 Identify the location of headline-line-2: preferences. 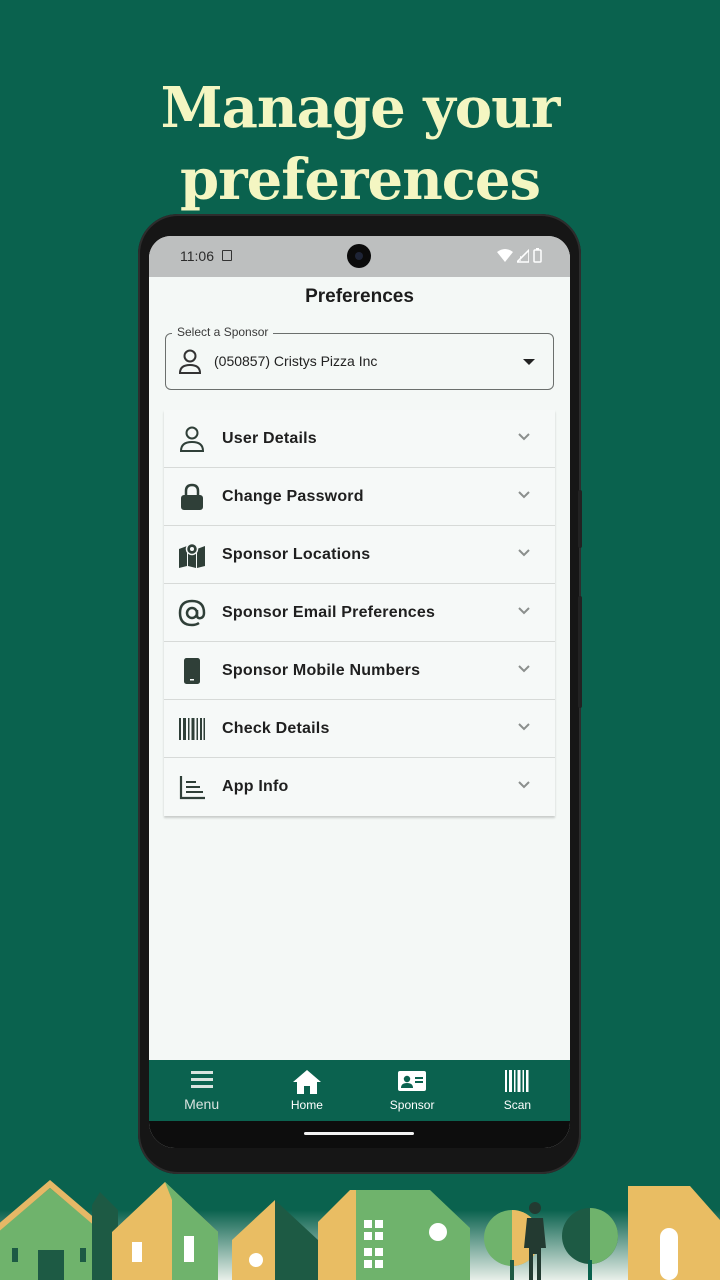
(360, 180).